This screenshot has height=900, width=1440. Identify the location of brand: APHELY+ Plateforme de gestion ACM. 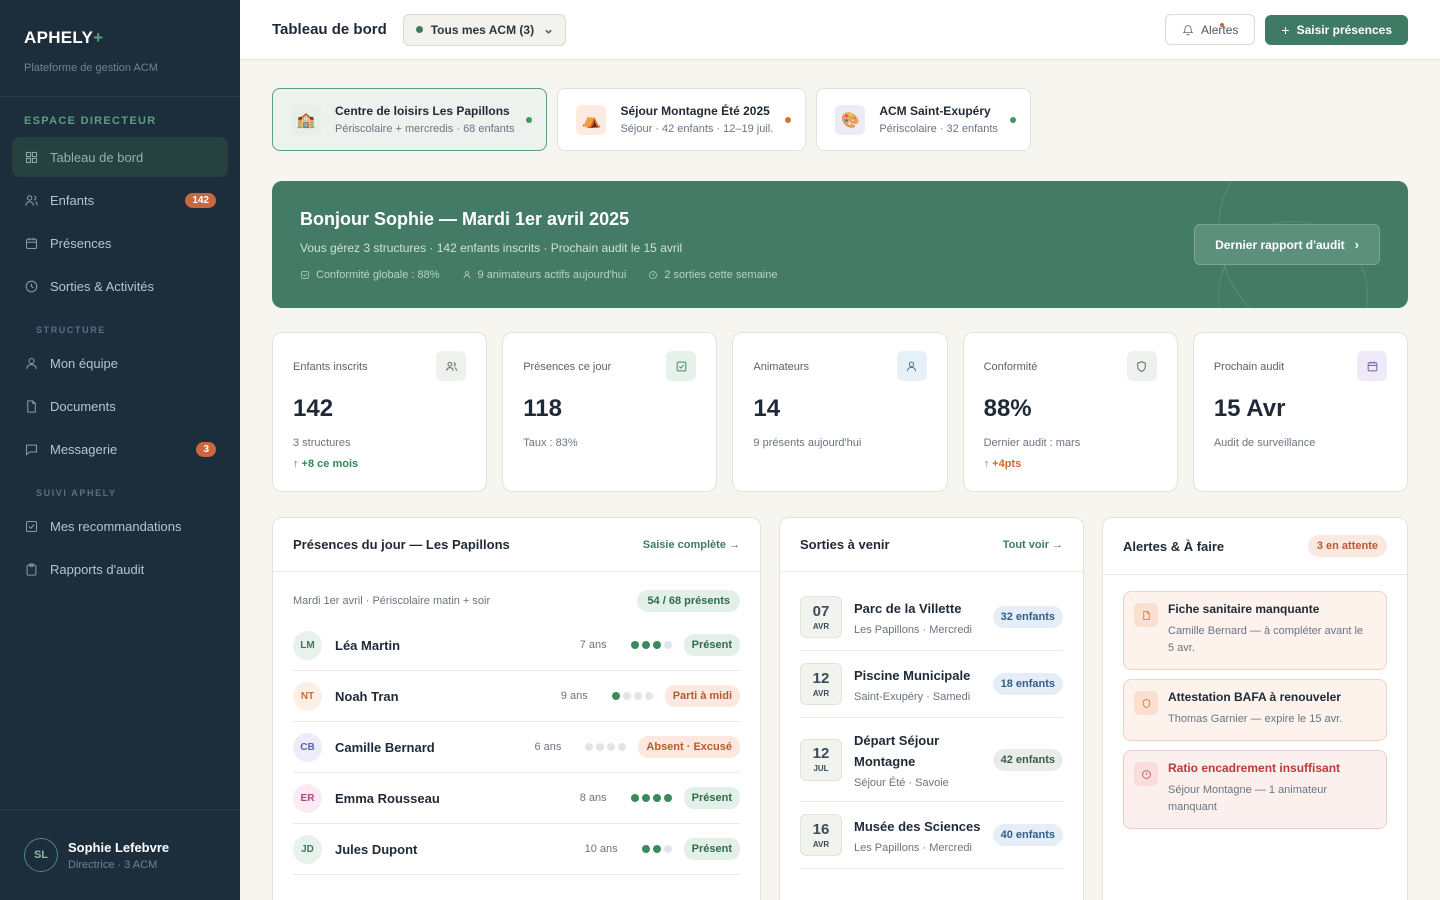
(120, 48).